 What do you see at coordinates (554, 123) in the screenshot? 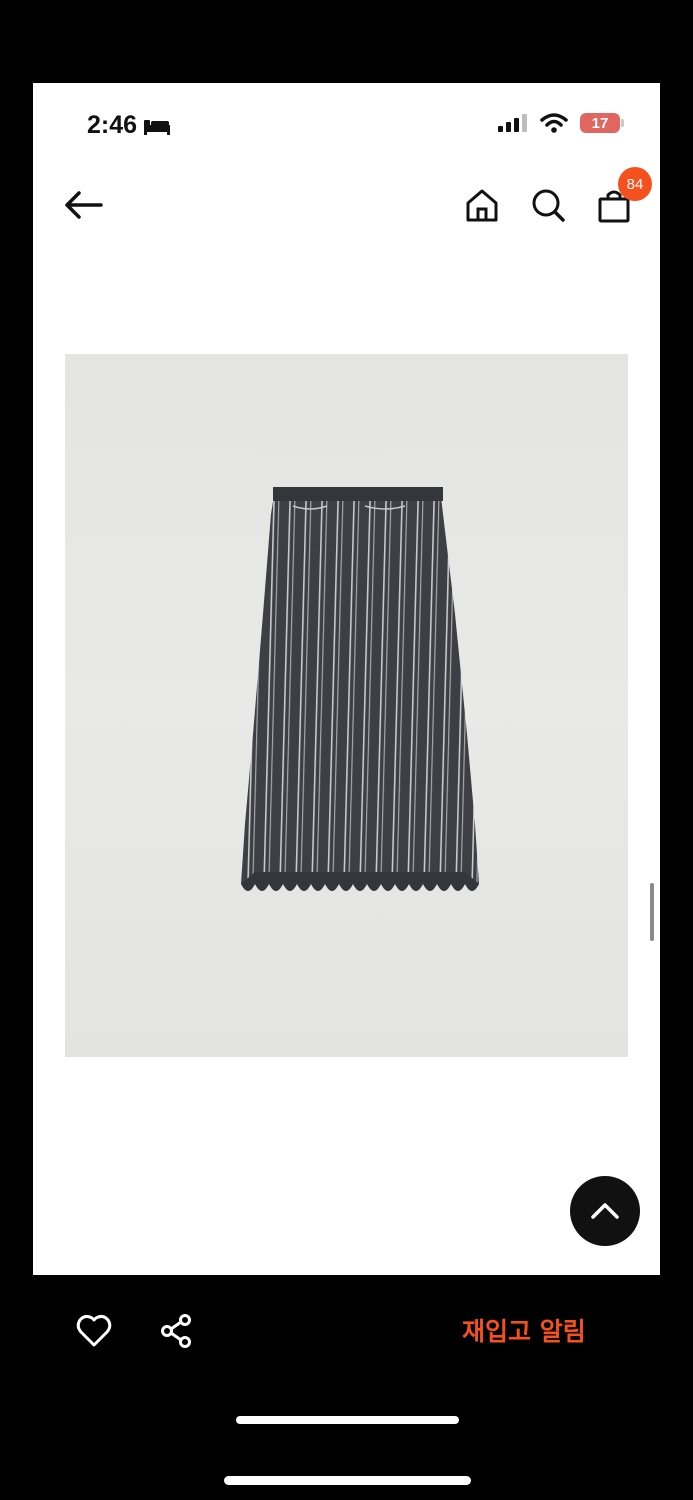
I see `wifi-icon` at bounding box center [554, 123].